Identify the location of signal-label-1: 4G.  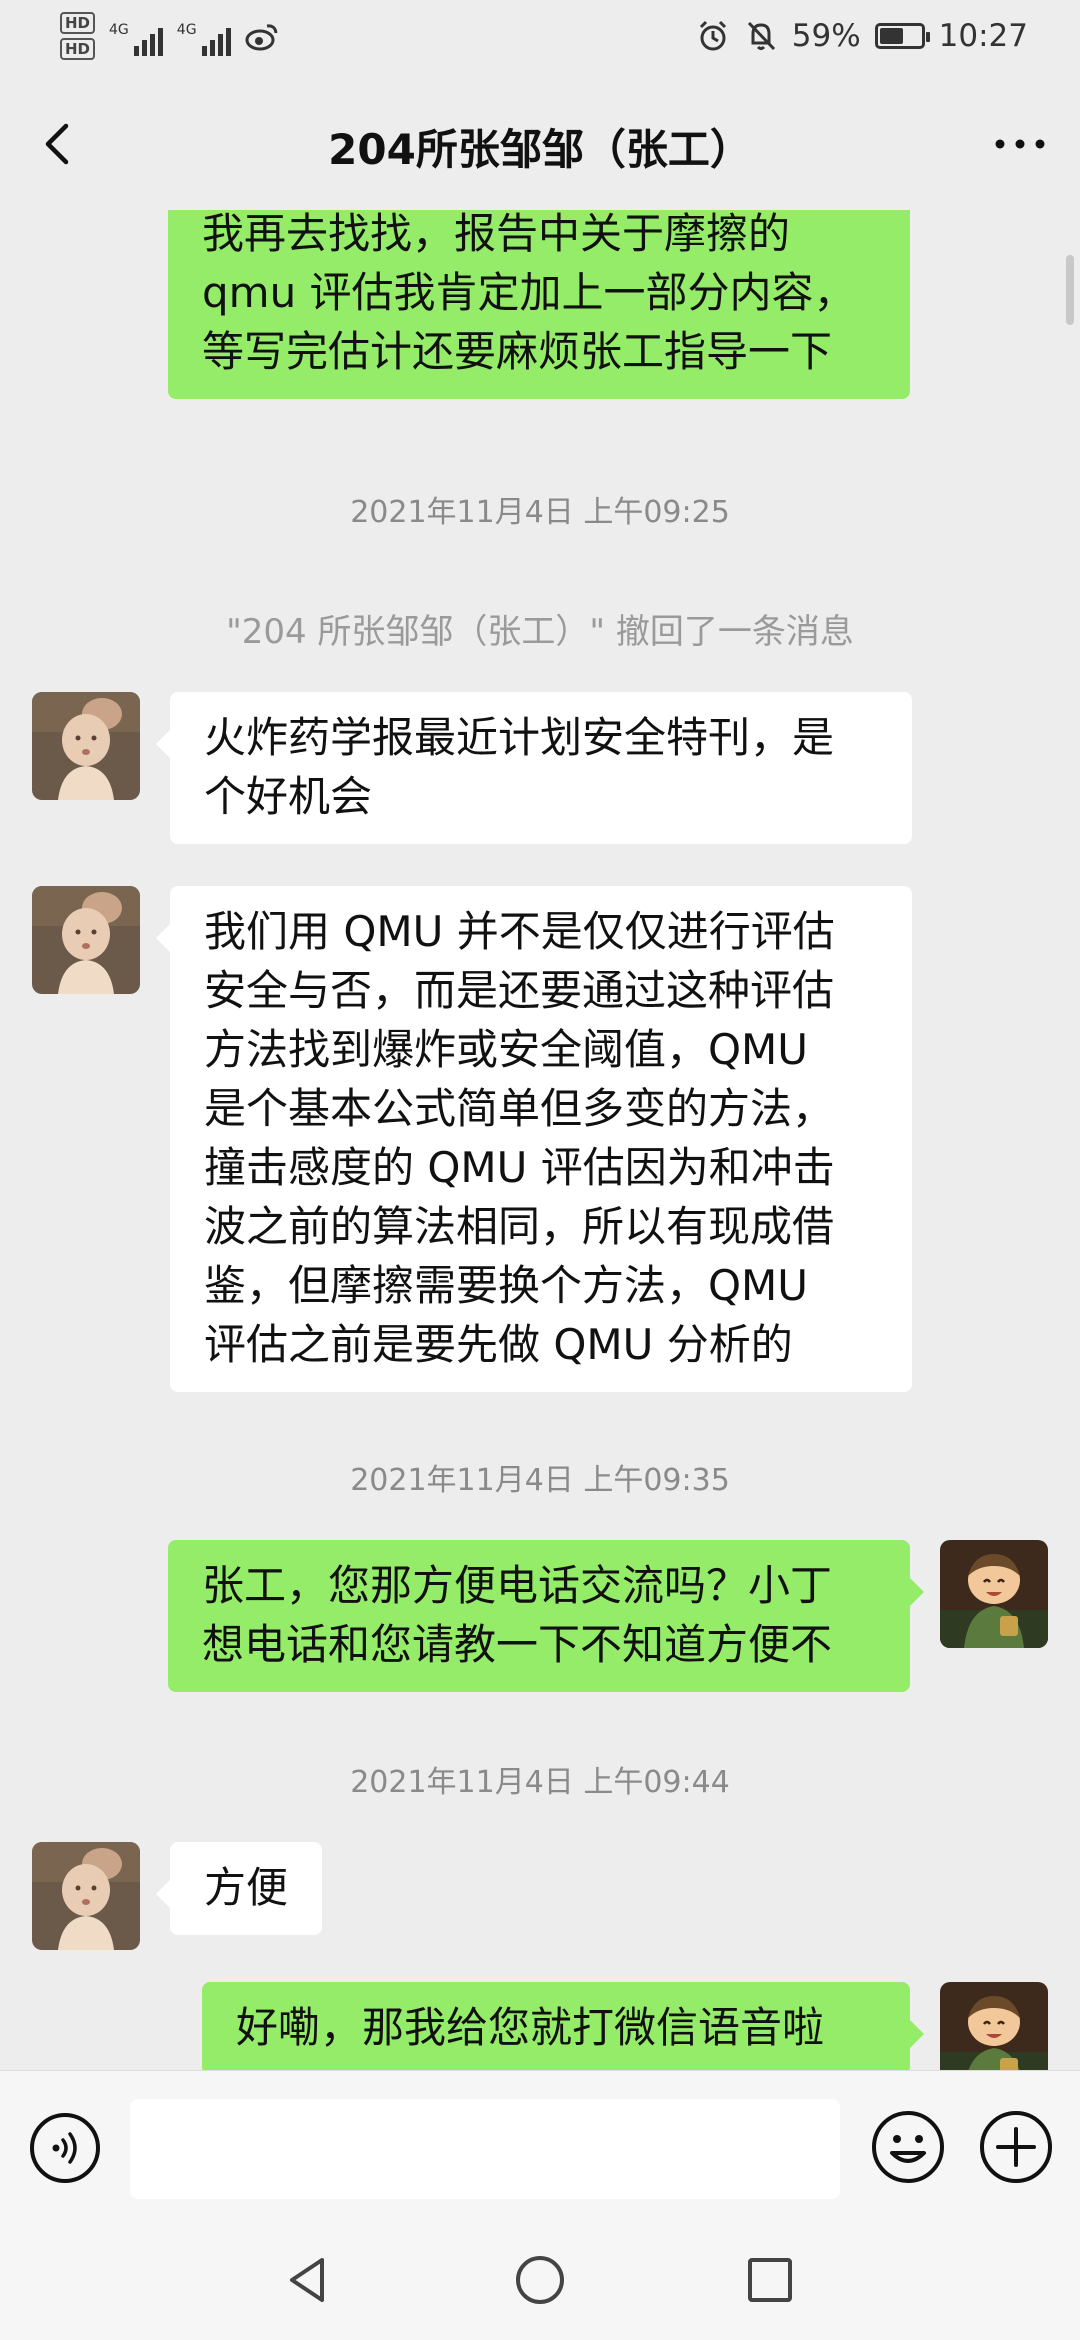
(119, 30).